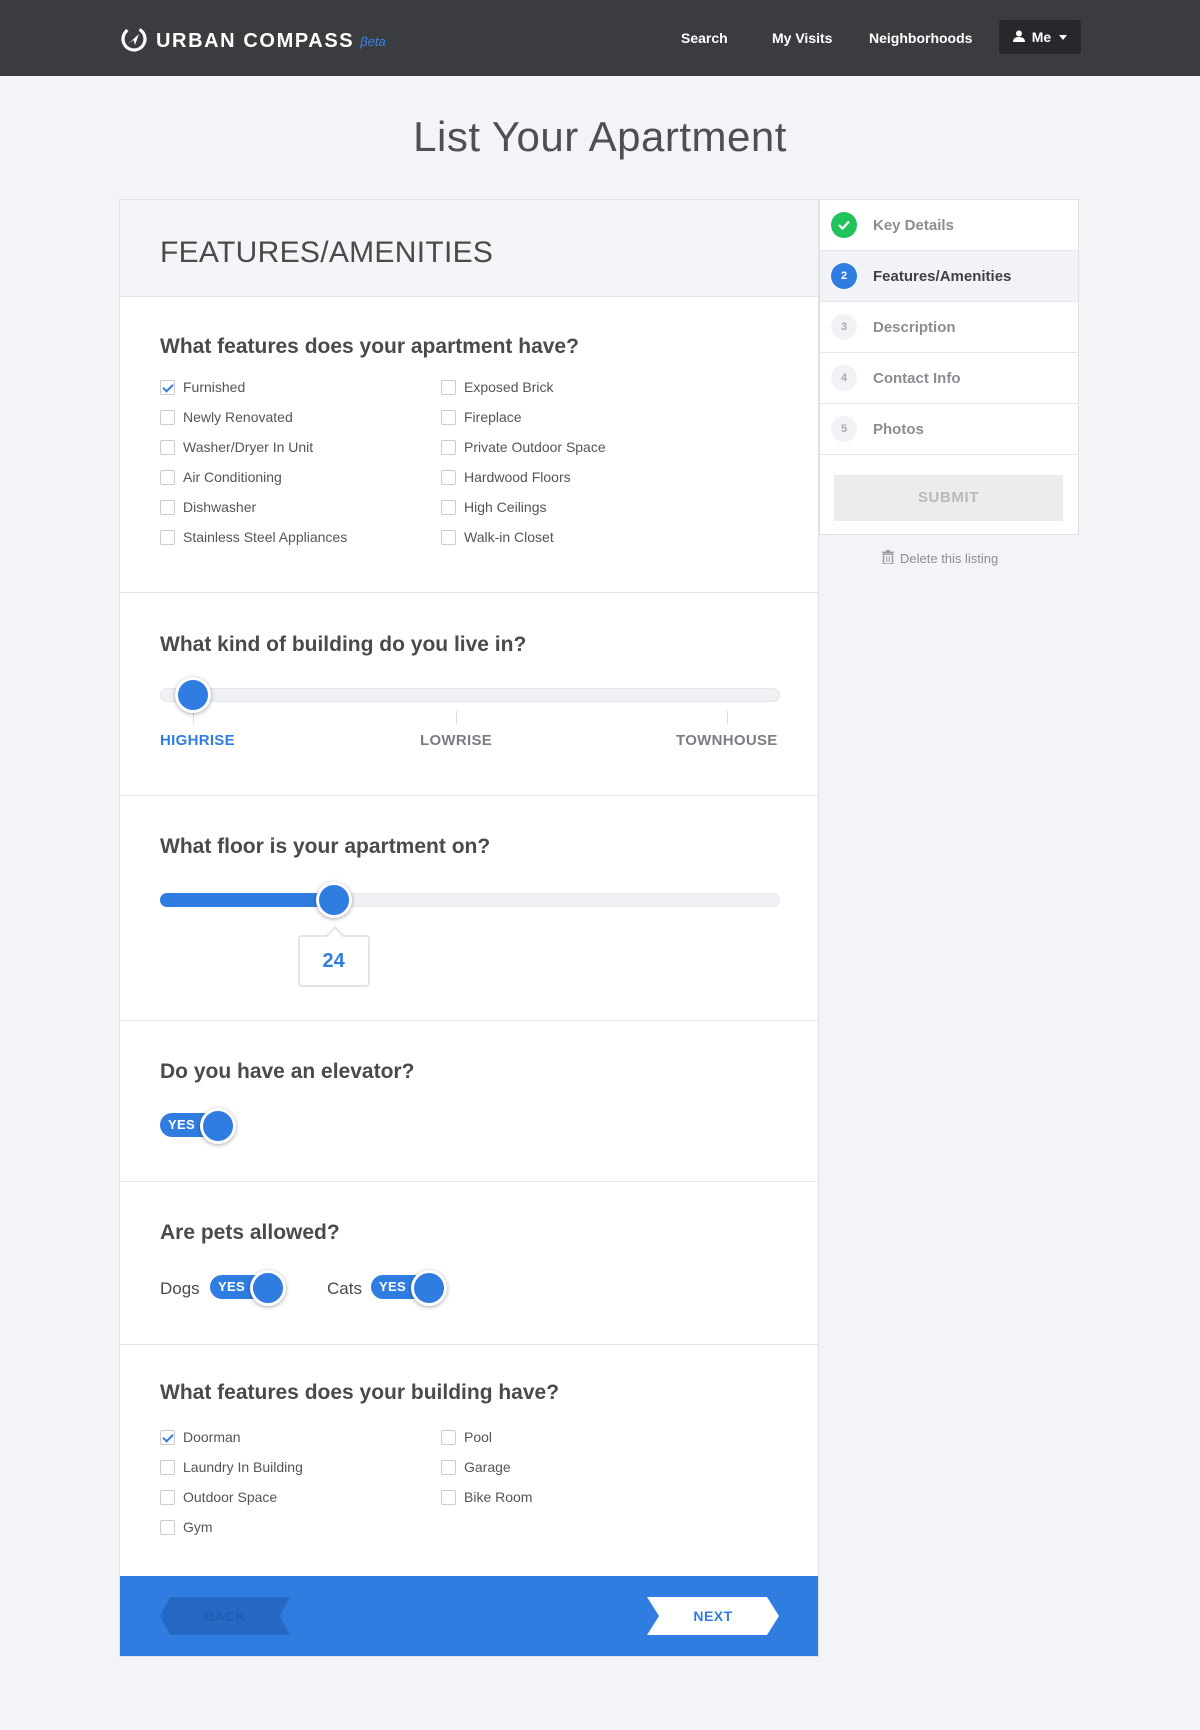  What do you see at coordinates (920, 38) in the screenshot?
I see `nav-neighborhoods: Neighborhoods` at bounding box center [920, 38].